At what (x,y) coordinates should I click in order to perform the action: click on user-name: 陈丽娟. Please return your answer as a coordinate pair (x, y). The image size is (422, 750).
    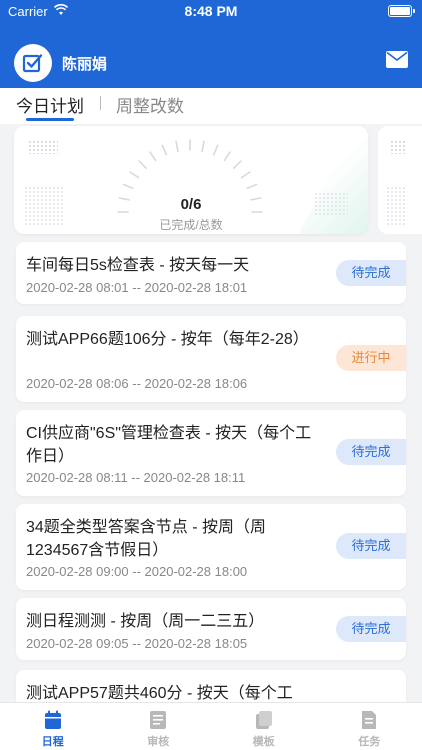
    Looking at the image, I should click on (85, 64).